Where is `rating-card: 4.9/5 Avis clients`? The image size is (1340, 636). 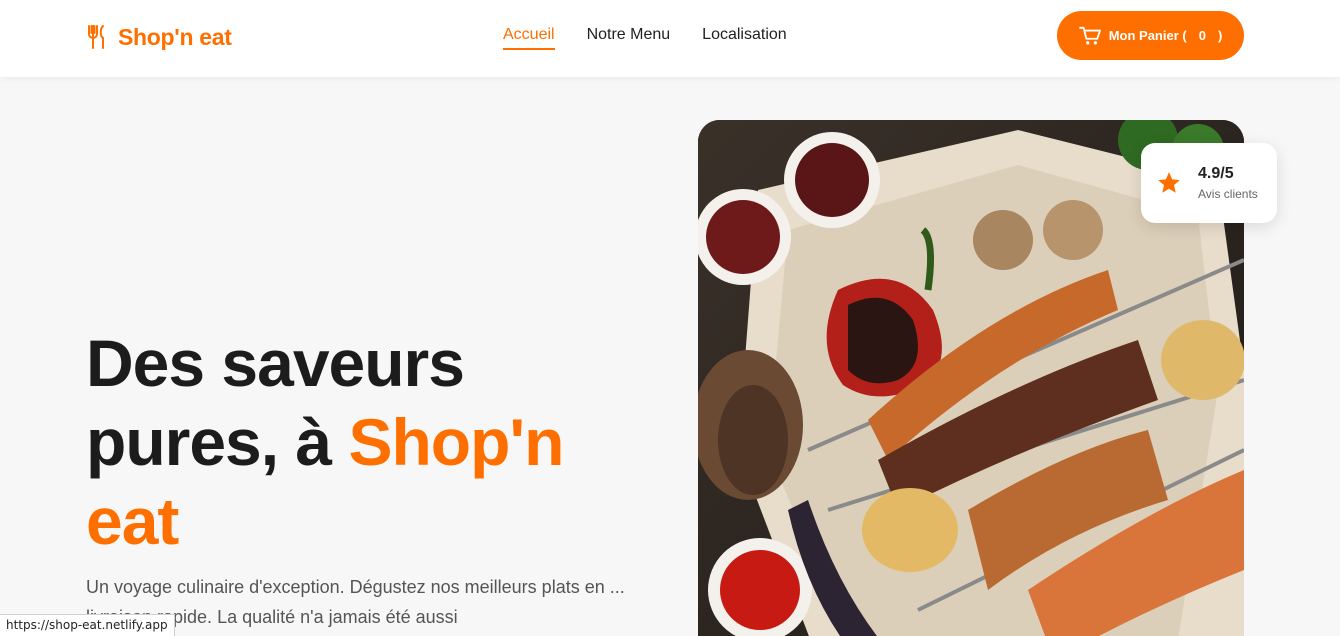
rating-card: 4.9/5 Avis clients is located at coordinates (1209, 183).